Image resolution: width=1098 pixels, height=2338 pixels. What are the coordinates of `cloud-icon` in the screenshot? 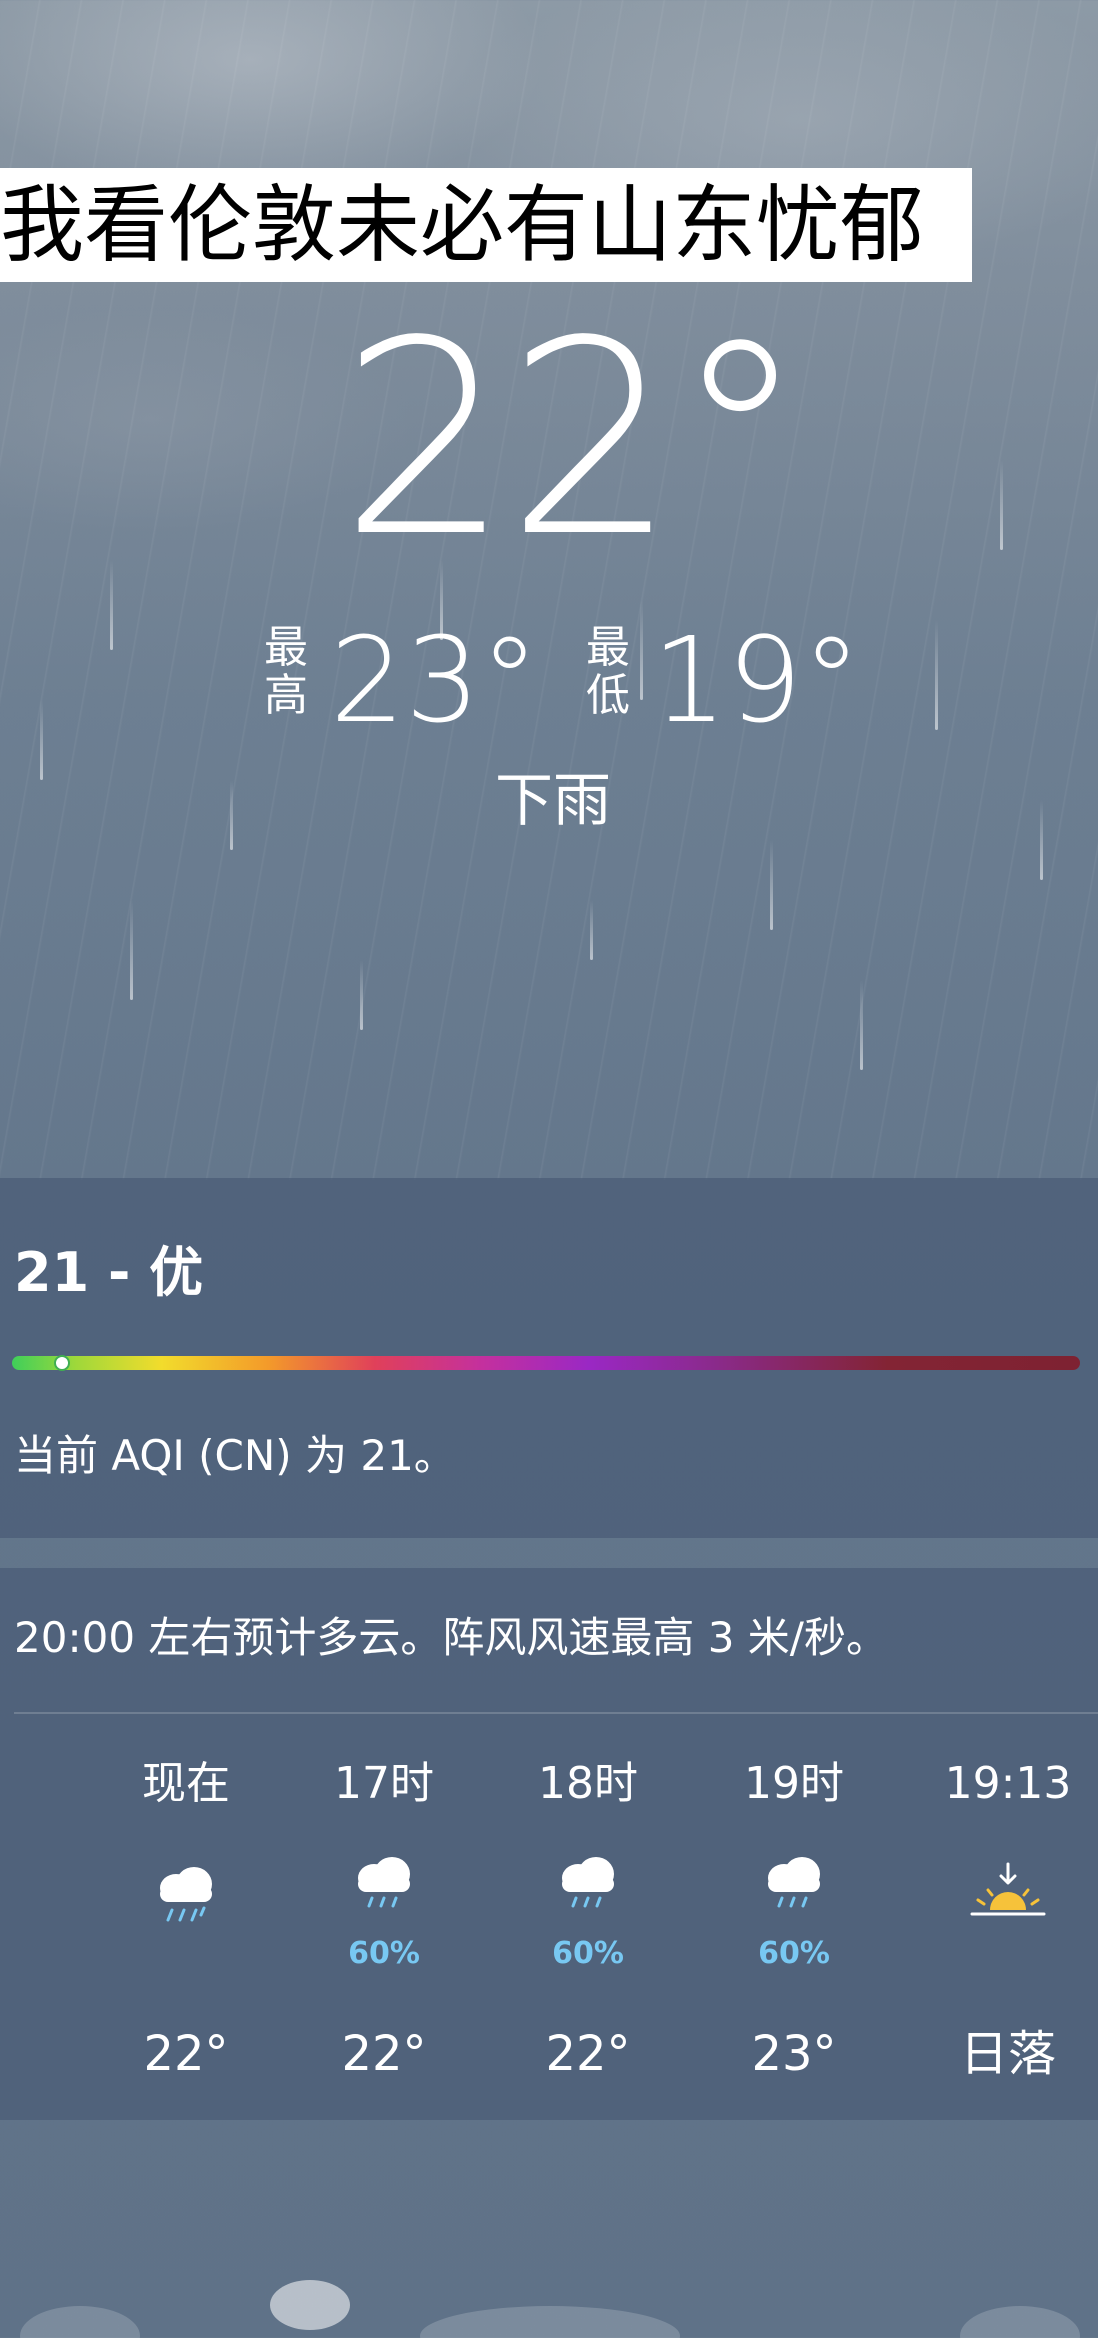 It's located at (310, 2305).